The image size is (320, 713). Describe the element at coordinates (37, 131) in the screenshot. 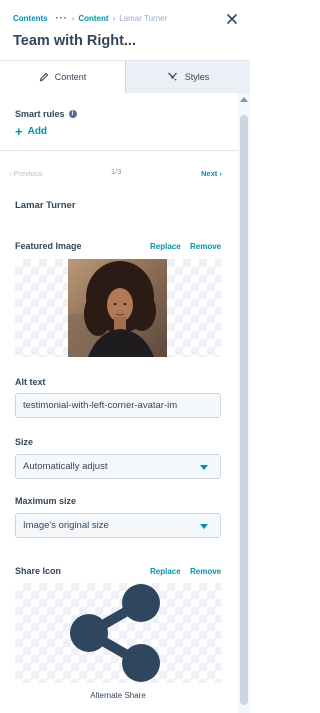

I see `add-label: Add` at that location.